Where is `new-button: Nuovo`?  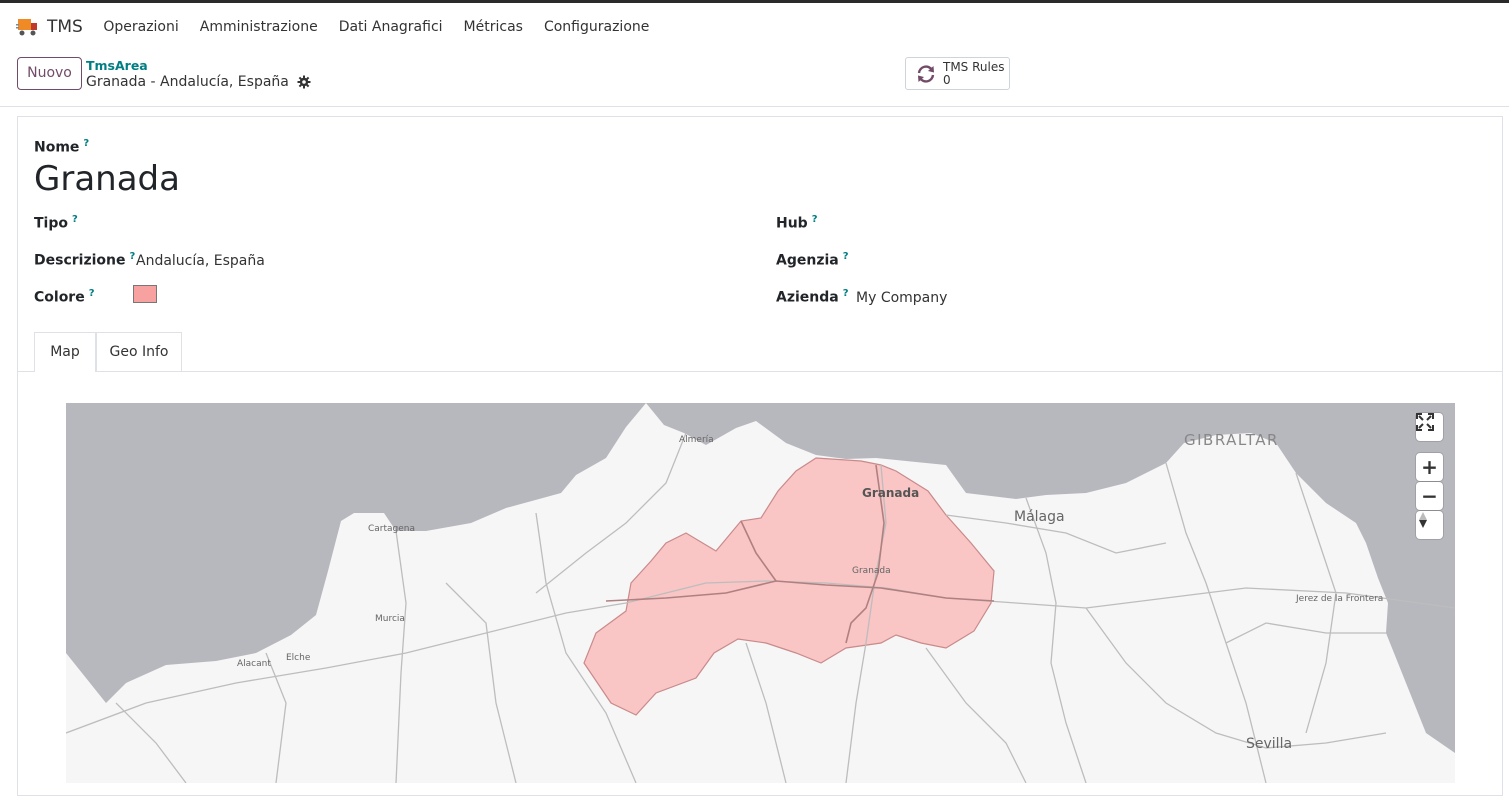
new-button: Nuovo is located at coordinates (49, 73).